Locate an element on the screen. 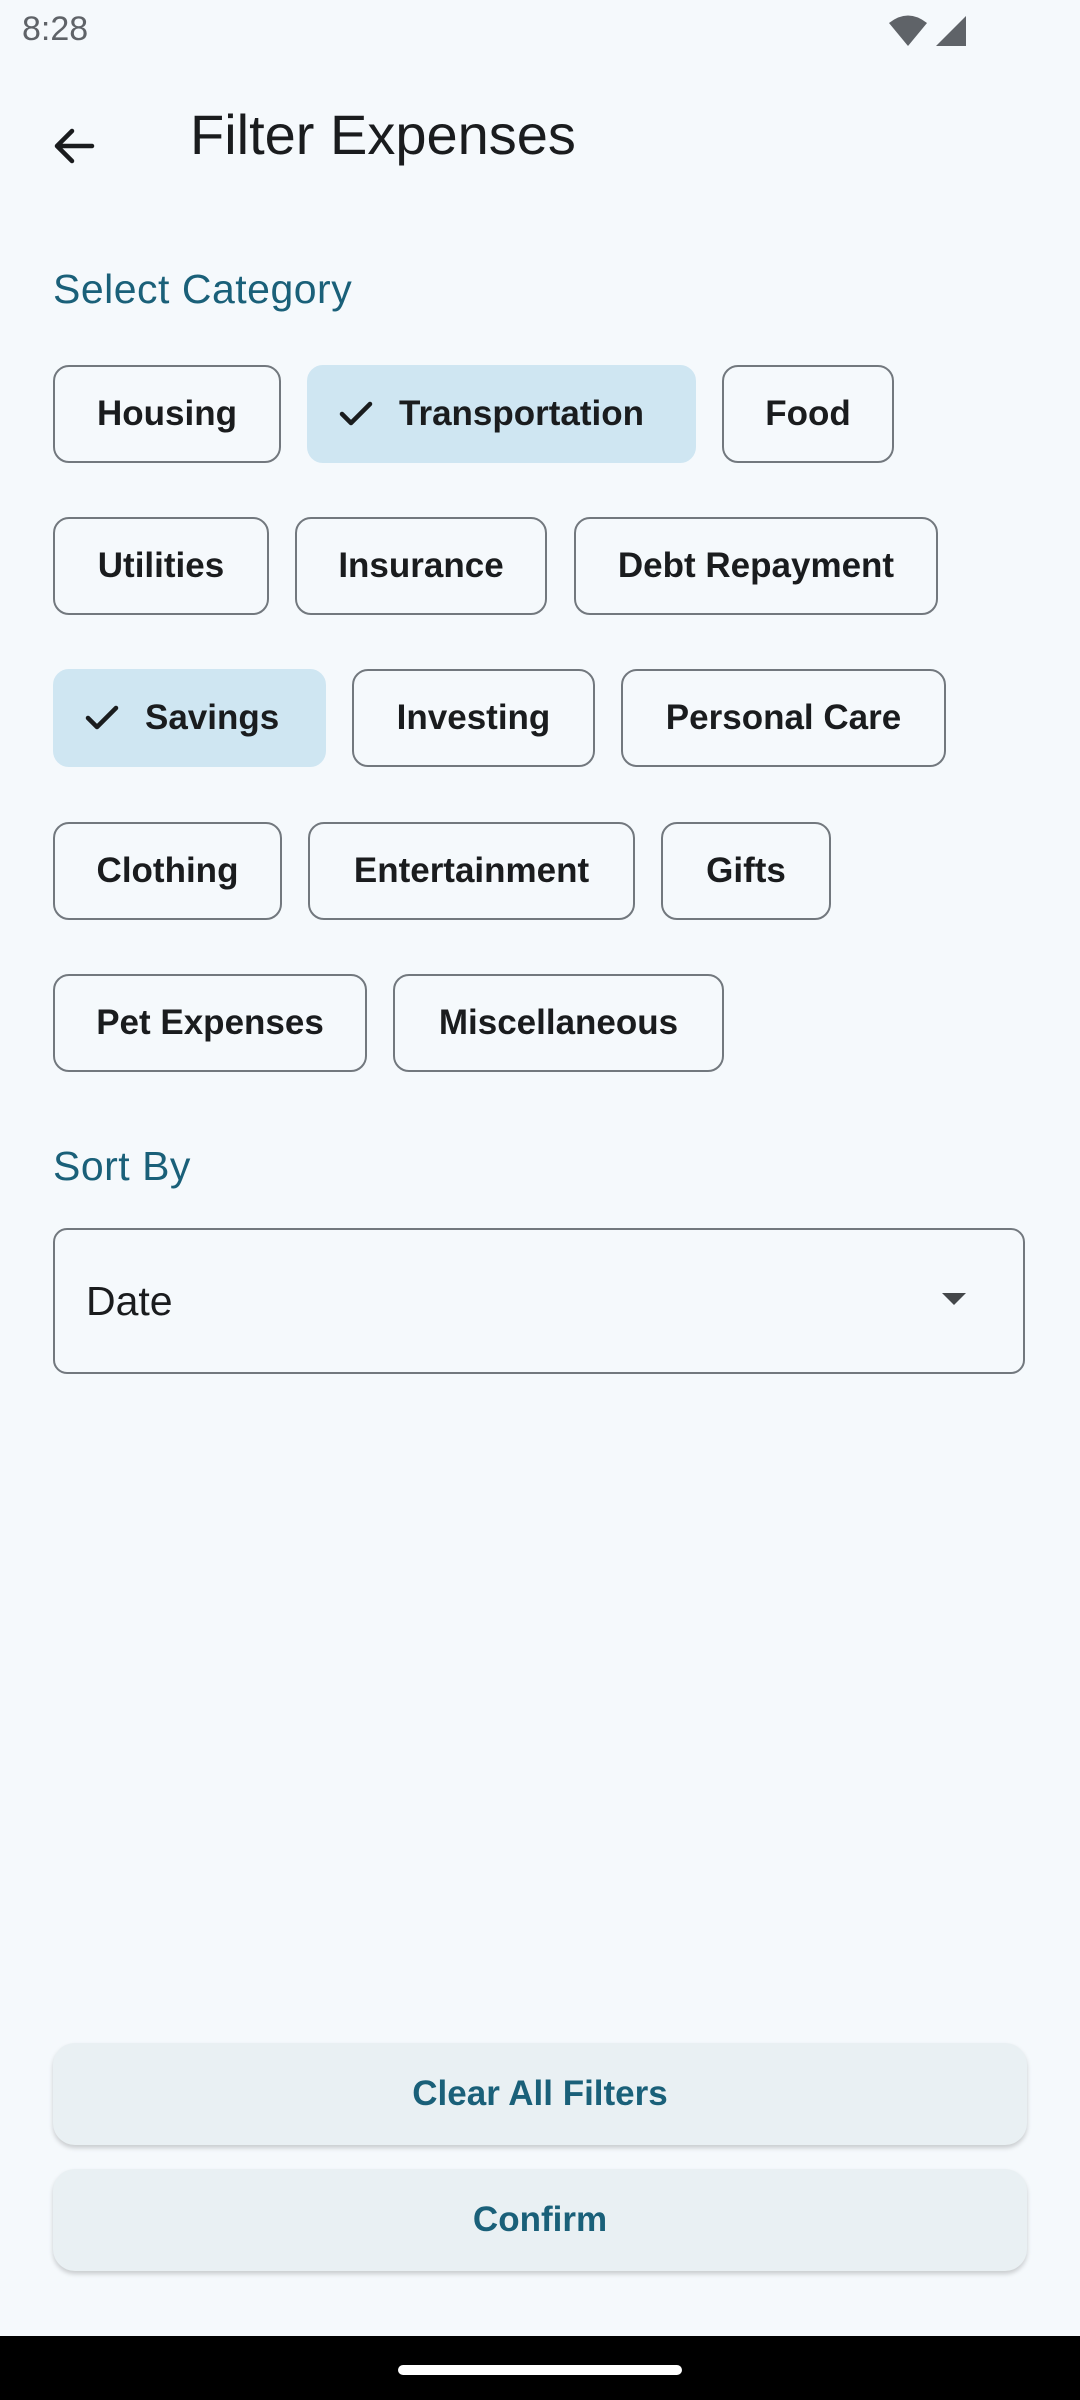  chip-food: Food is located at coordinates (808, 414).